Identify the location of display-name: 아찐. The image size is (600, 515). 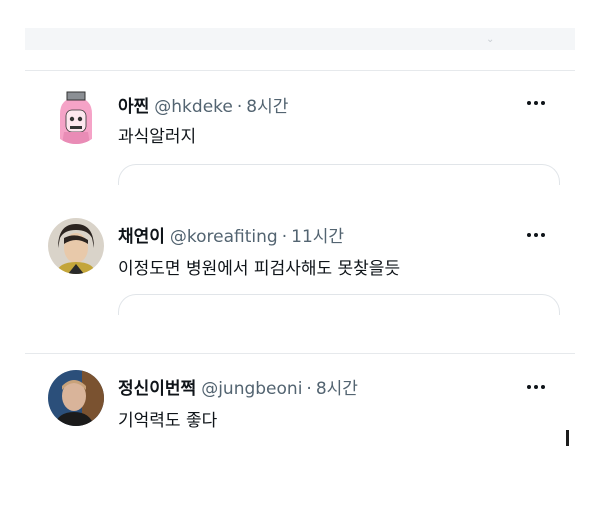
(133, 104).